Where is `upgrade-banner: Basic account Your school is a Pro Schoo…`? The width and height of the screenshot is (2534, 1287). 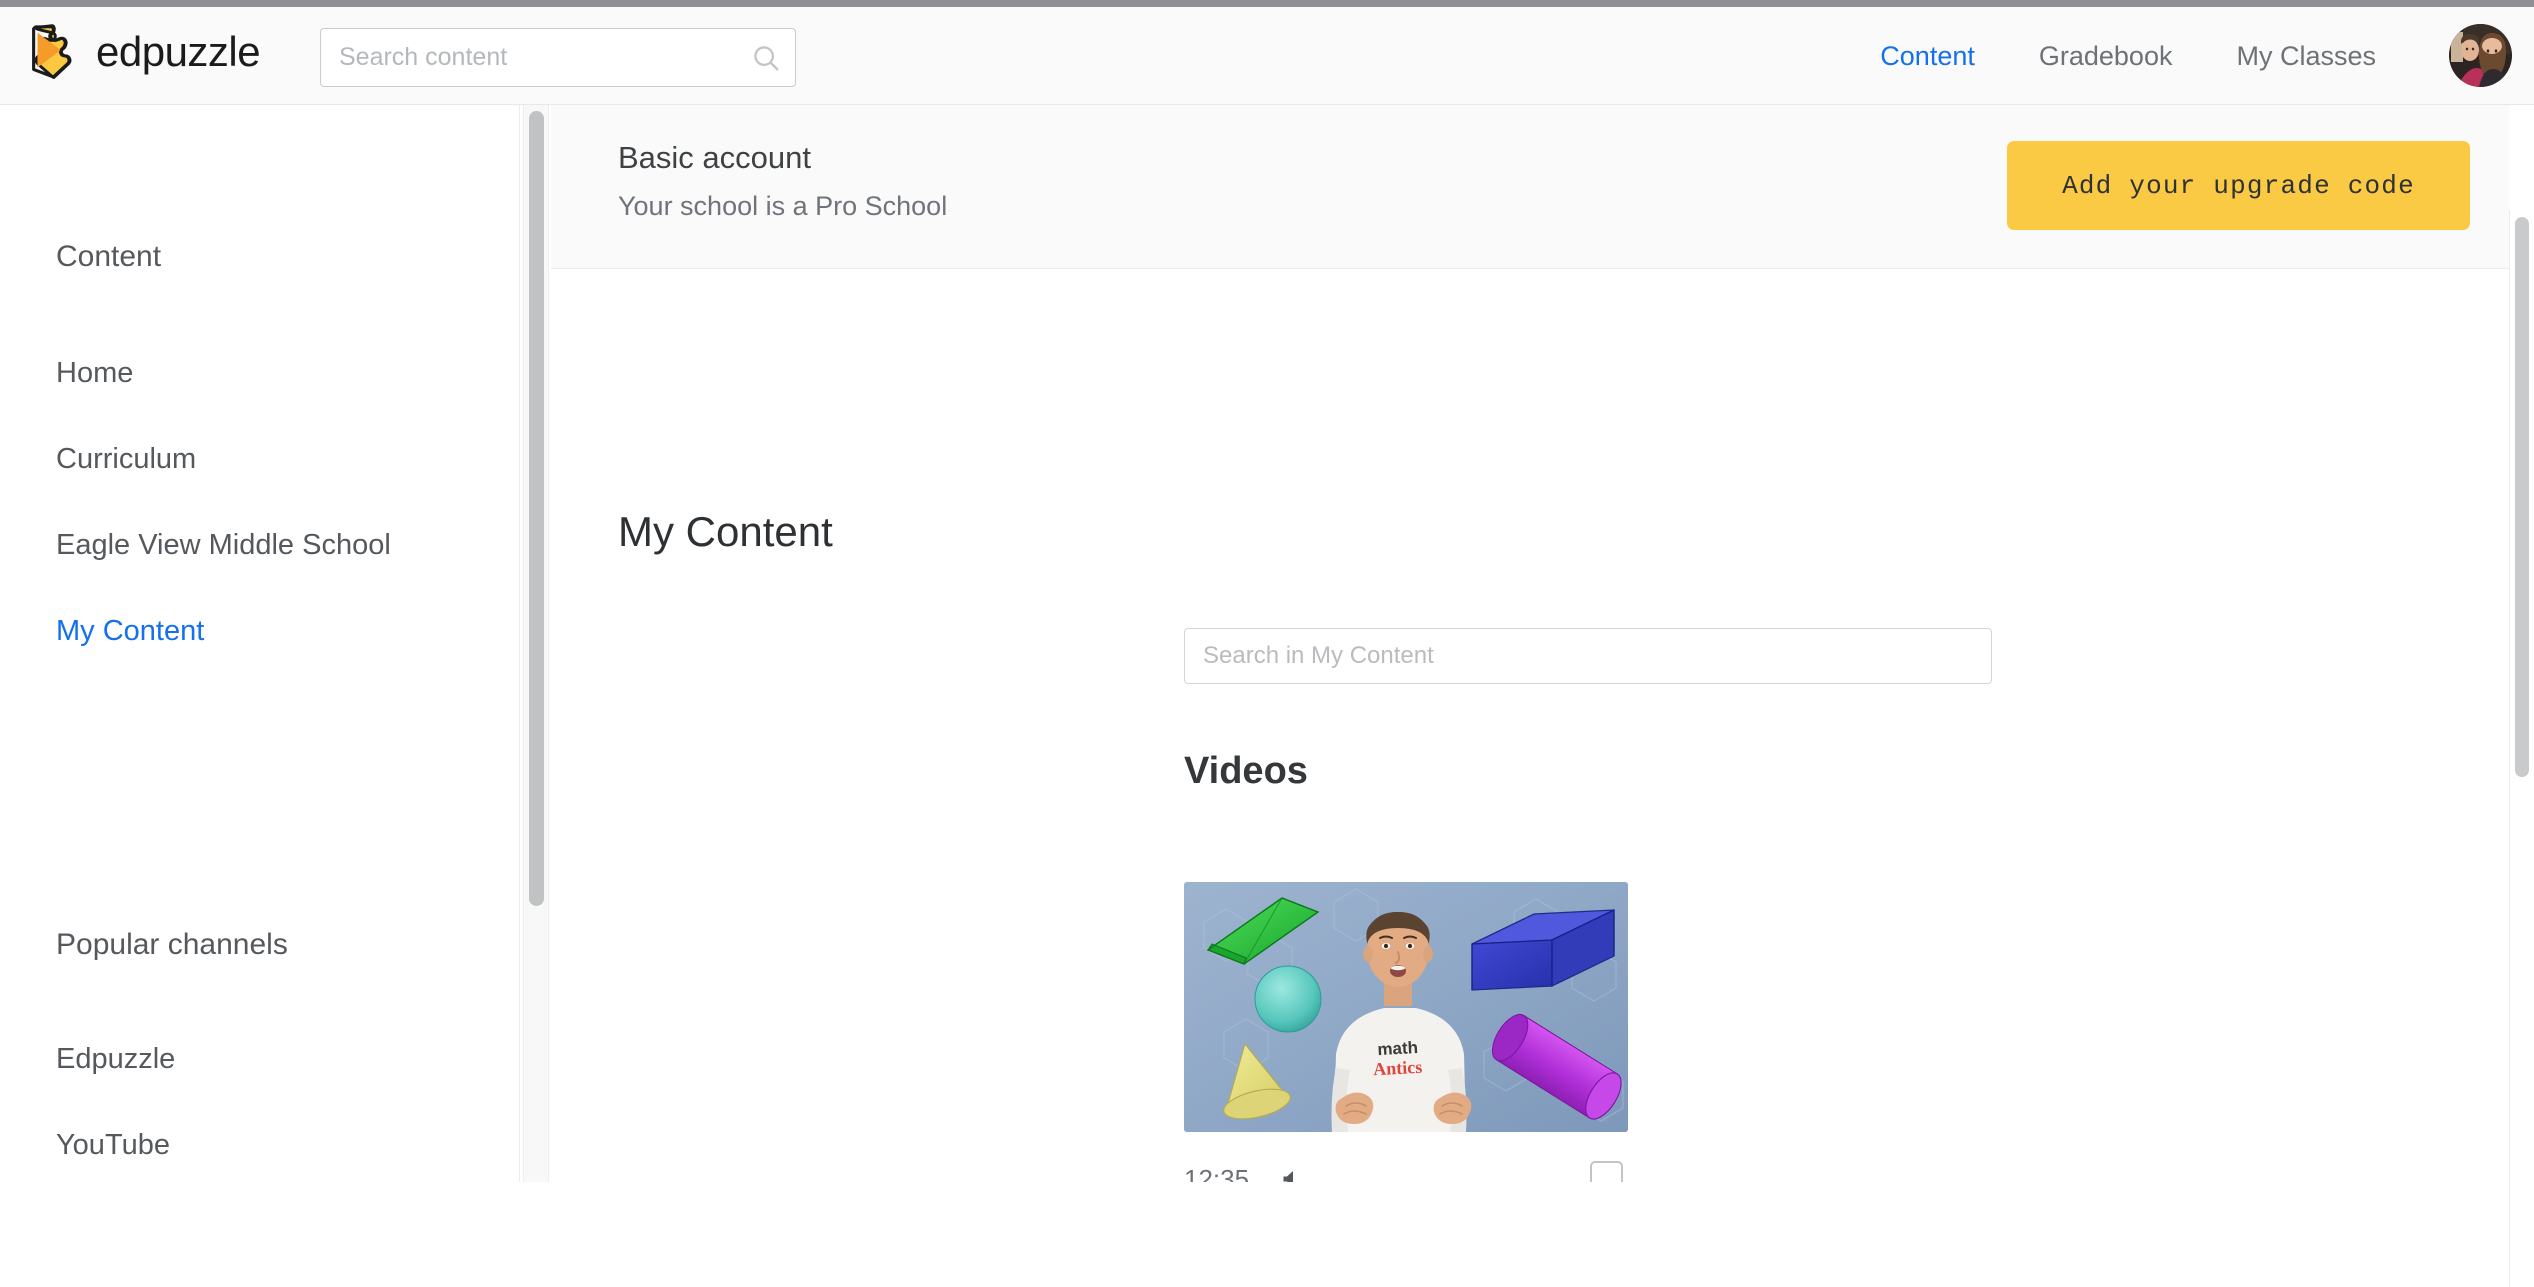 upgrade-banner: Basic account Your school is a Pro Schoo… is located at coordinates (1530, 187).